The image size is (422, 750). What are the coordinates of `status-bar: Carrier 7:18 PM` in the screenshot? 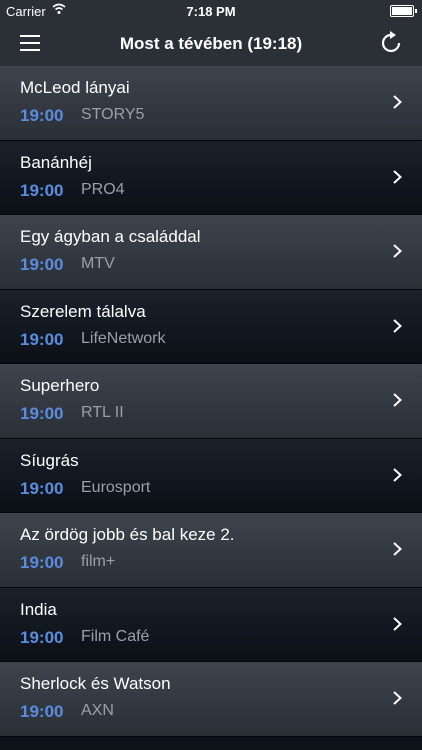 It's located at (211, 11).